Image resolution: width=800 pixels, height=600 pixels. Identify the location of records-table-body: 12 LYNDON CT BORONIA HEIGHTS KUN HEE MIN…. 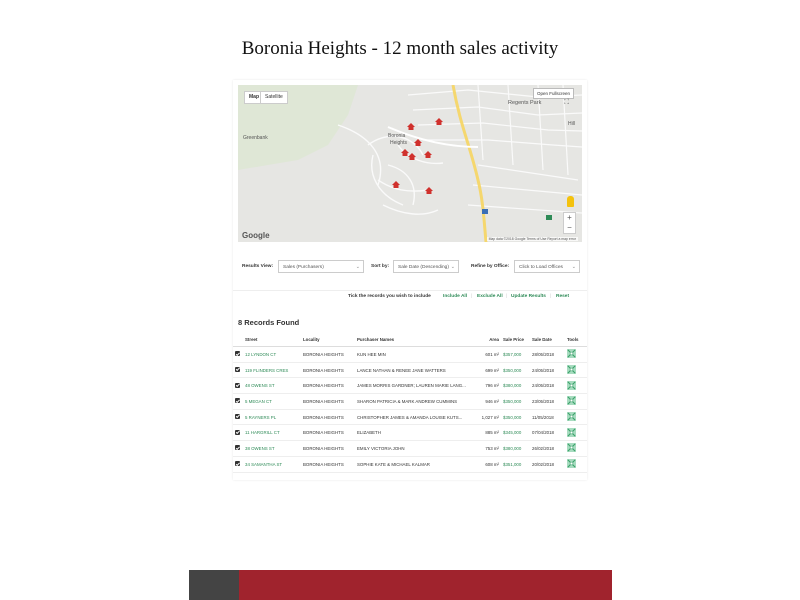
(410, 409).